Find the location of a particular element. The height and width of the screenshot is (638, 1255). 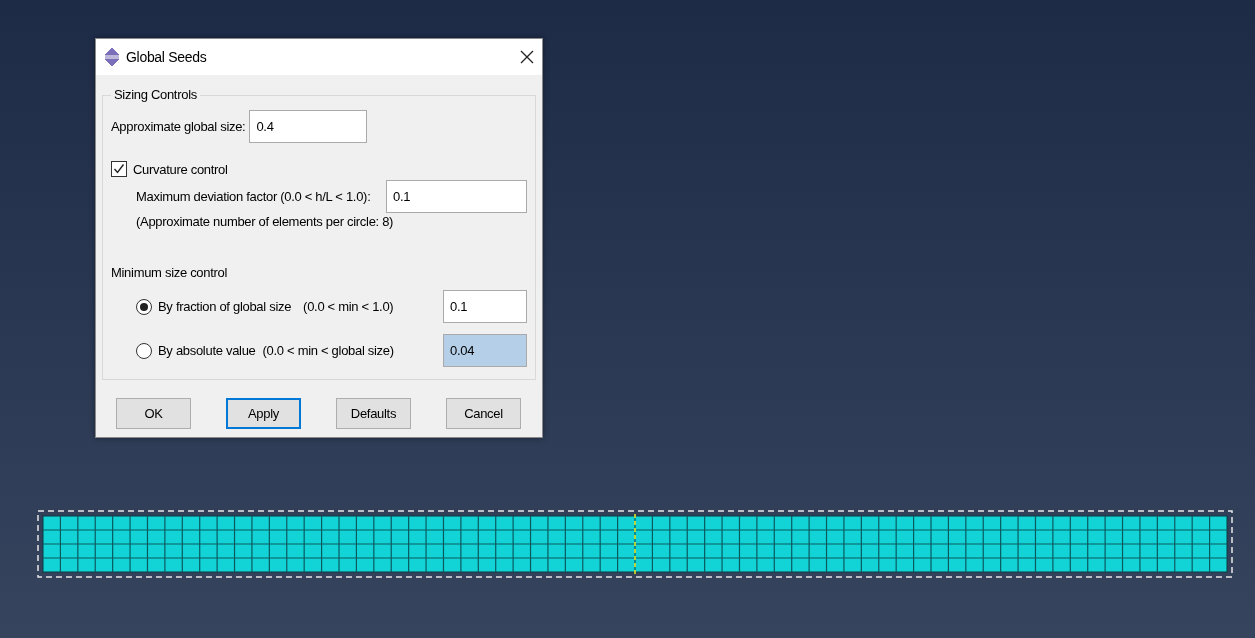

checkbox is located at coordinates (119, 169).